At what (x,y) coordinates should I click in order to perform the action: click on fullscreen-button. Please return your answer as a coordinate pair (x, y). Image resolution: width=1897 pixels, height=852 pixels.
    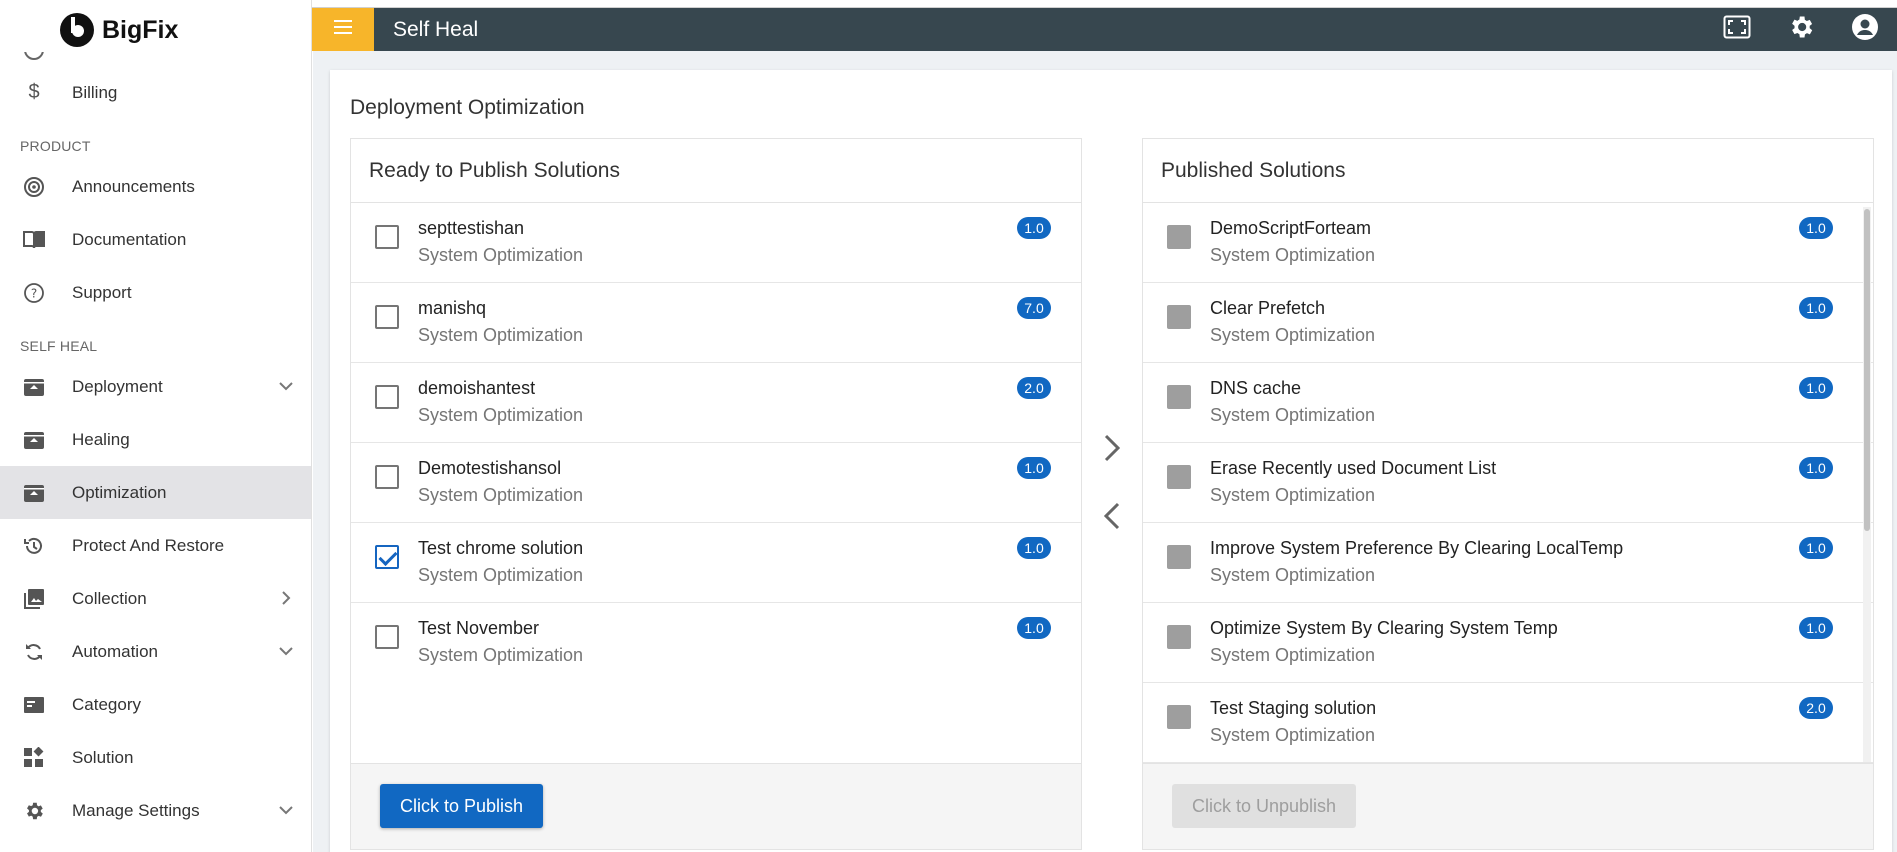
    Looking at the image, I should click on (1737, 29).